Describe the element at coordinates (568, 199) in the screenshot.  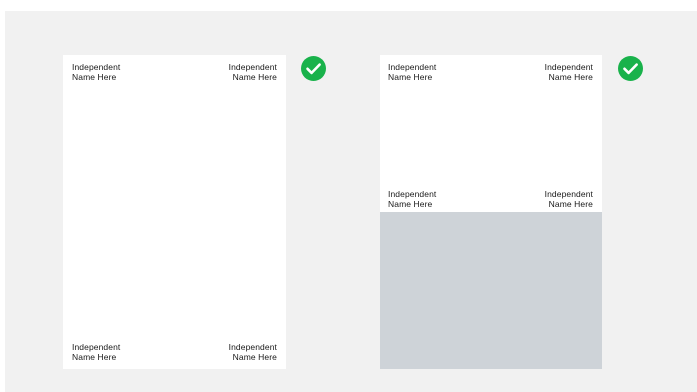
I see `right-mid-right-label: Independent Name Here` at that location.